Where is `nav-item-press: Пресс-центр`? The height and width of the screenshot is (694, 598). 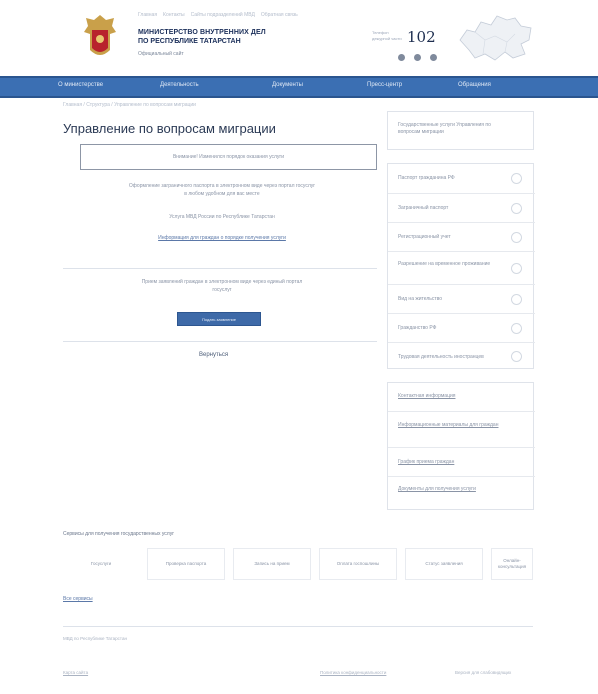 nav-item-press: Пресс-центр is located at coordinates (384, 87).